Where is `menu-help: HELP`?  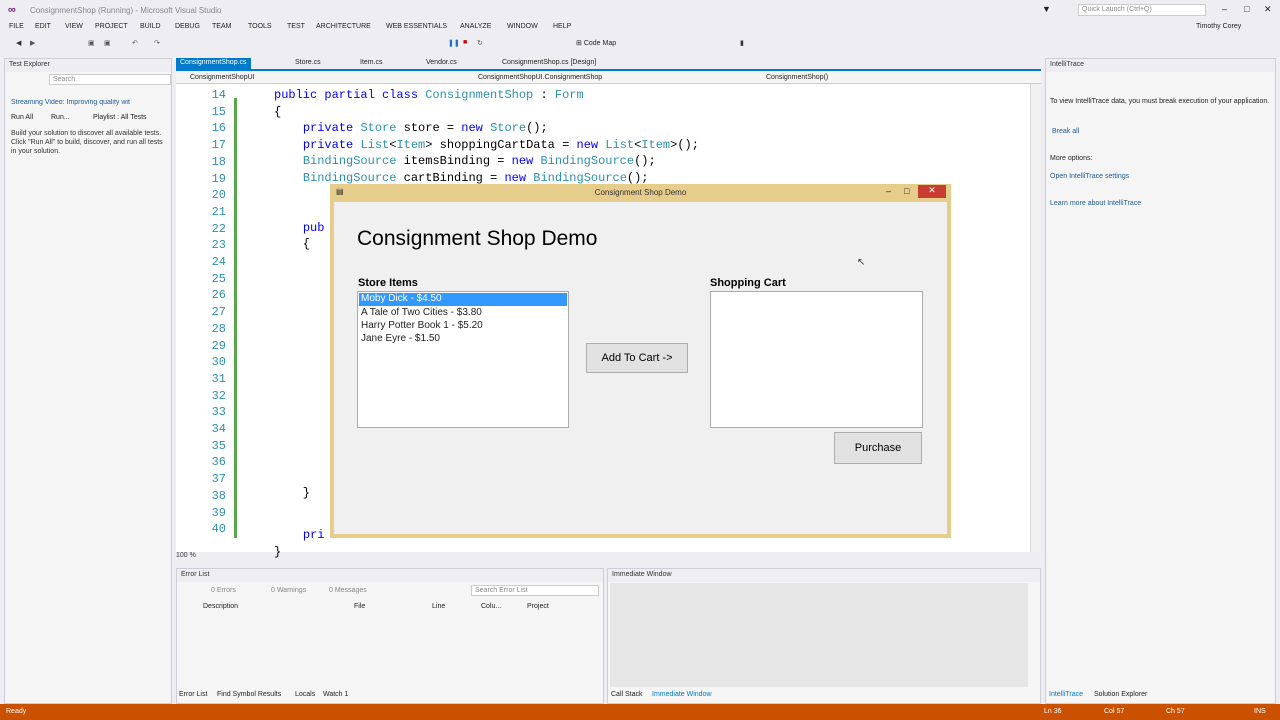 menu-help: HELP is located at coordinates (562, 26).